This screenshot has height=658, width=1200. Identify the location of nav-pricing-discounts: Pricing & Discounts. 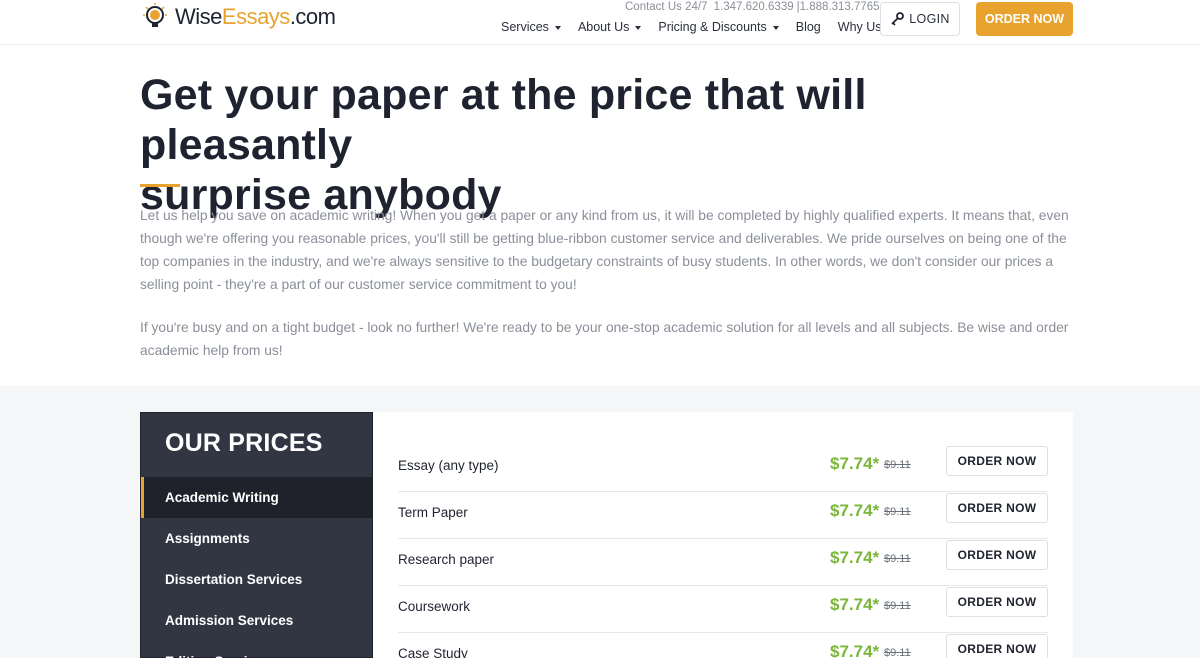
(718, 27).